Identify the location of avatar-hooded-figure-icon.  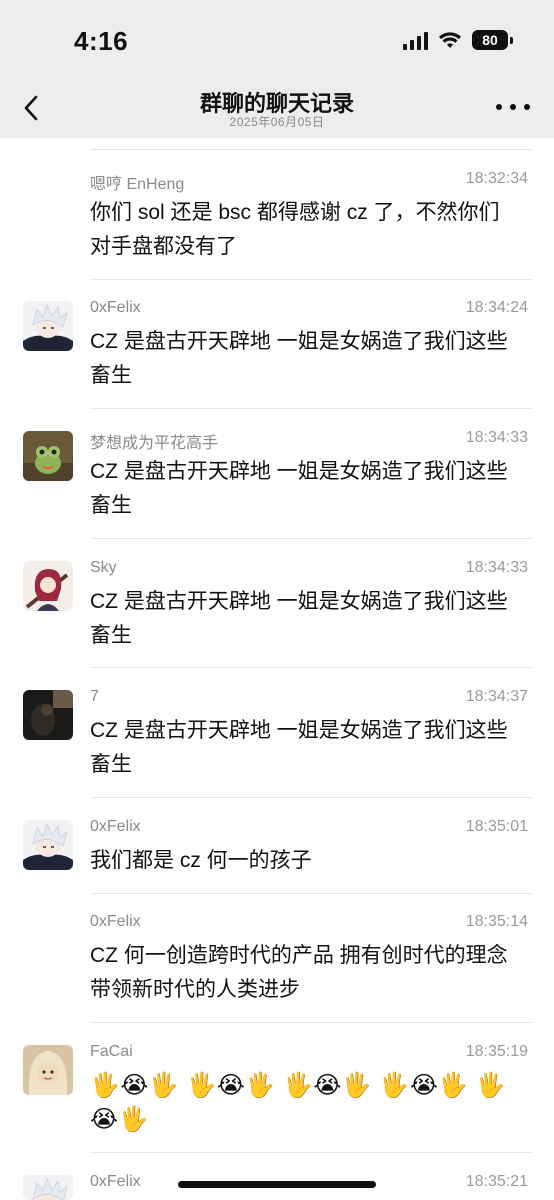
(48, 1070).